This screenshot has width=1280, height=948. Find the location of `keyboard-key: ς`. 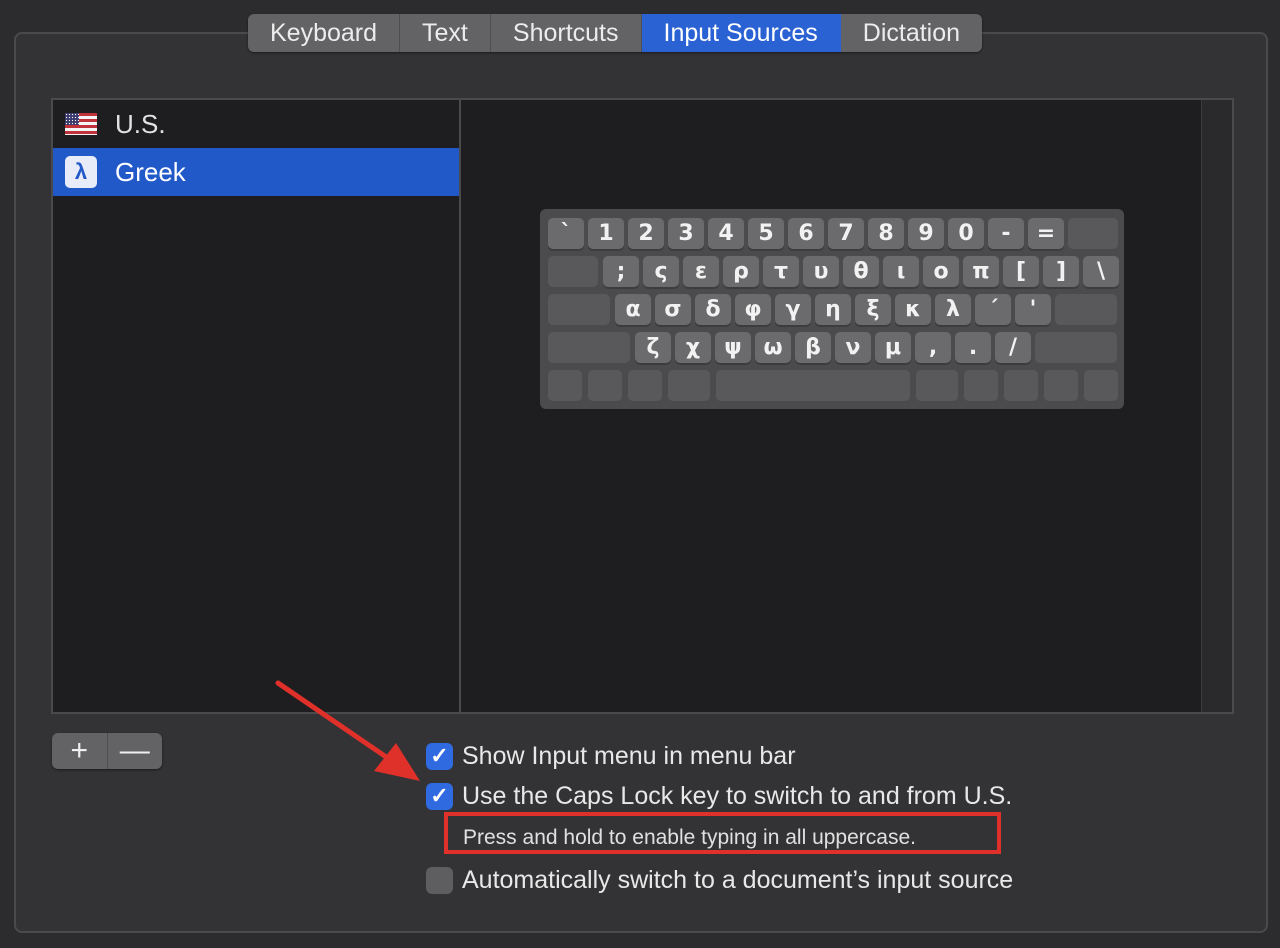

keyboard-key: ς is located at coordinates (661, 271).